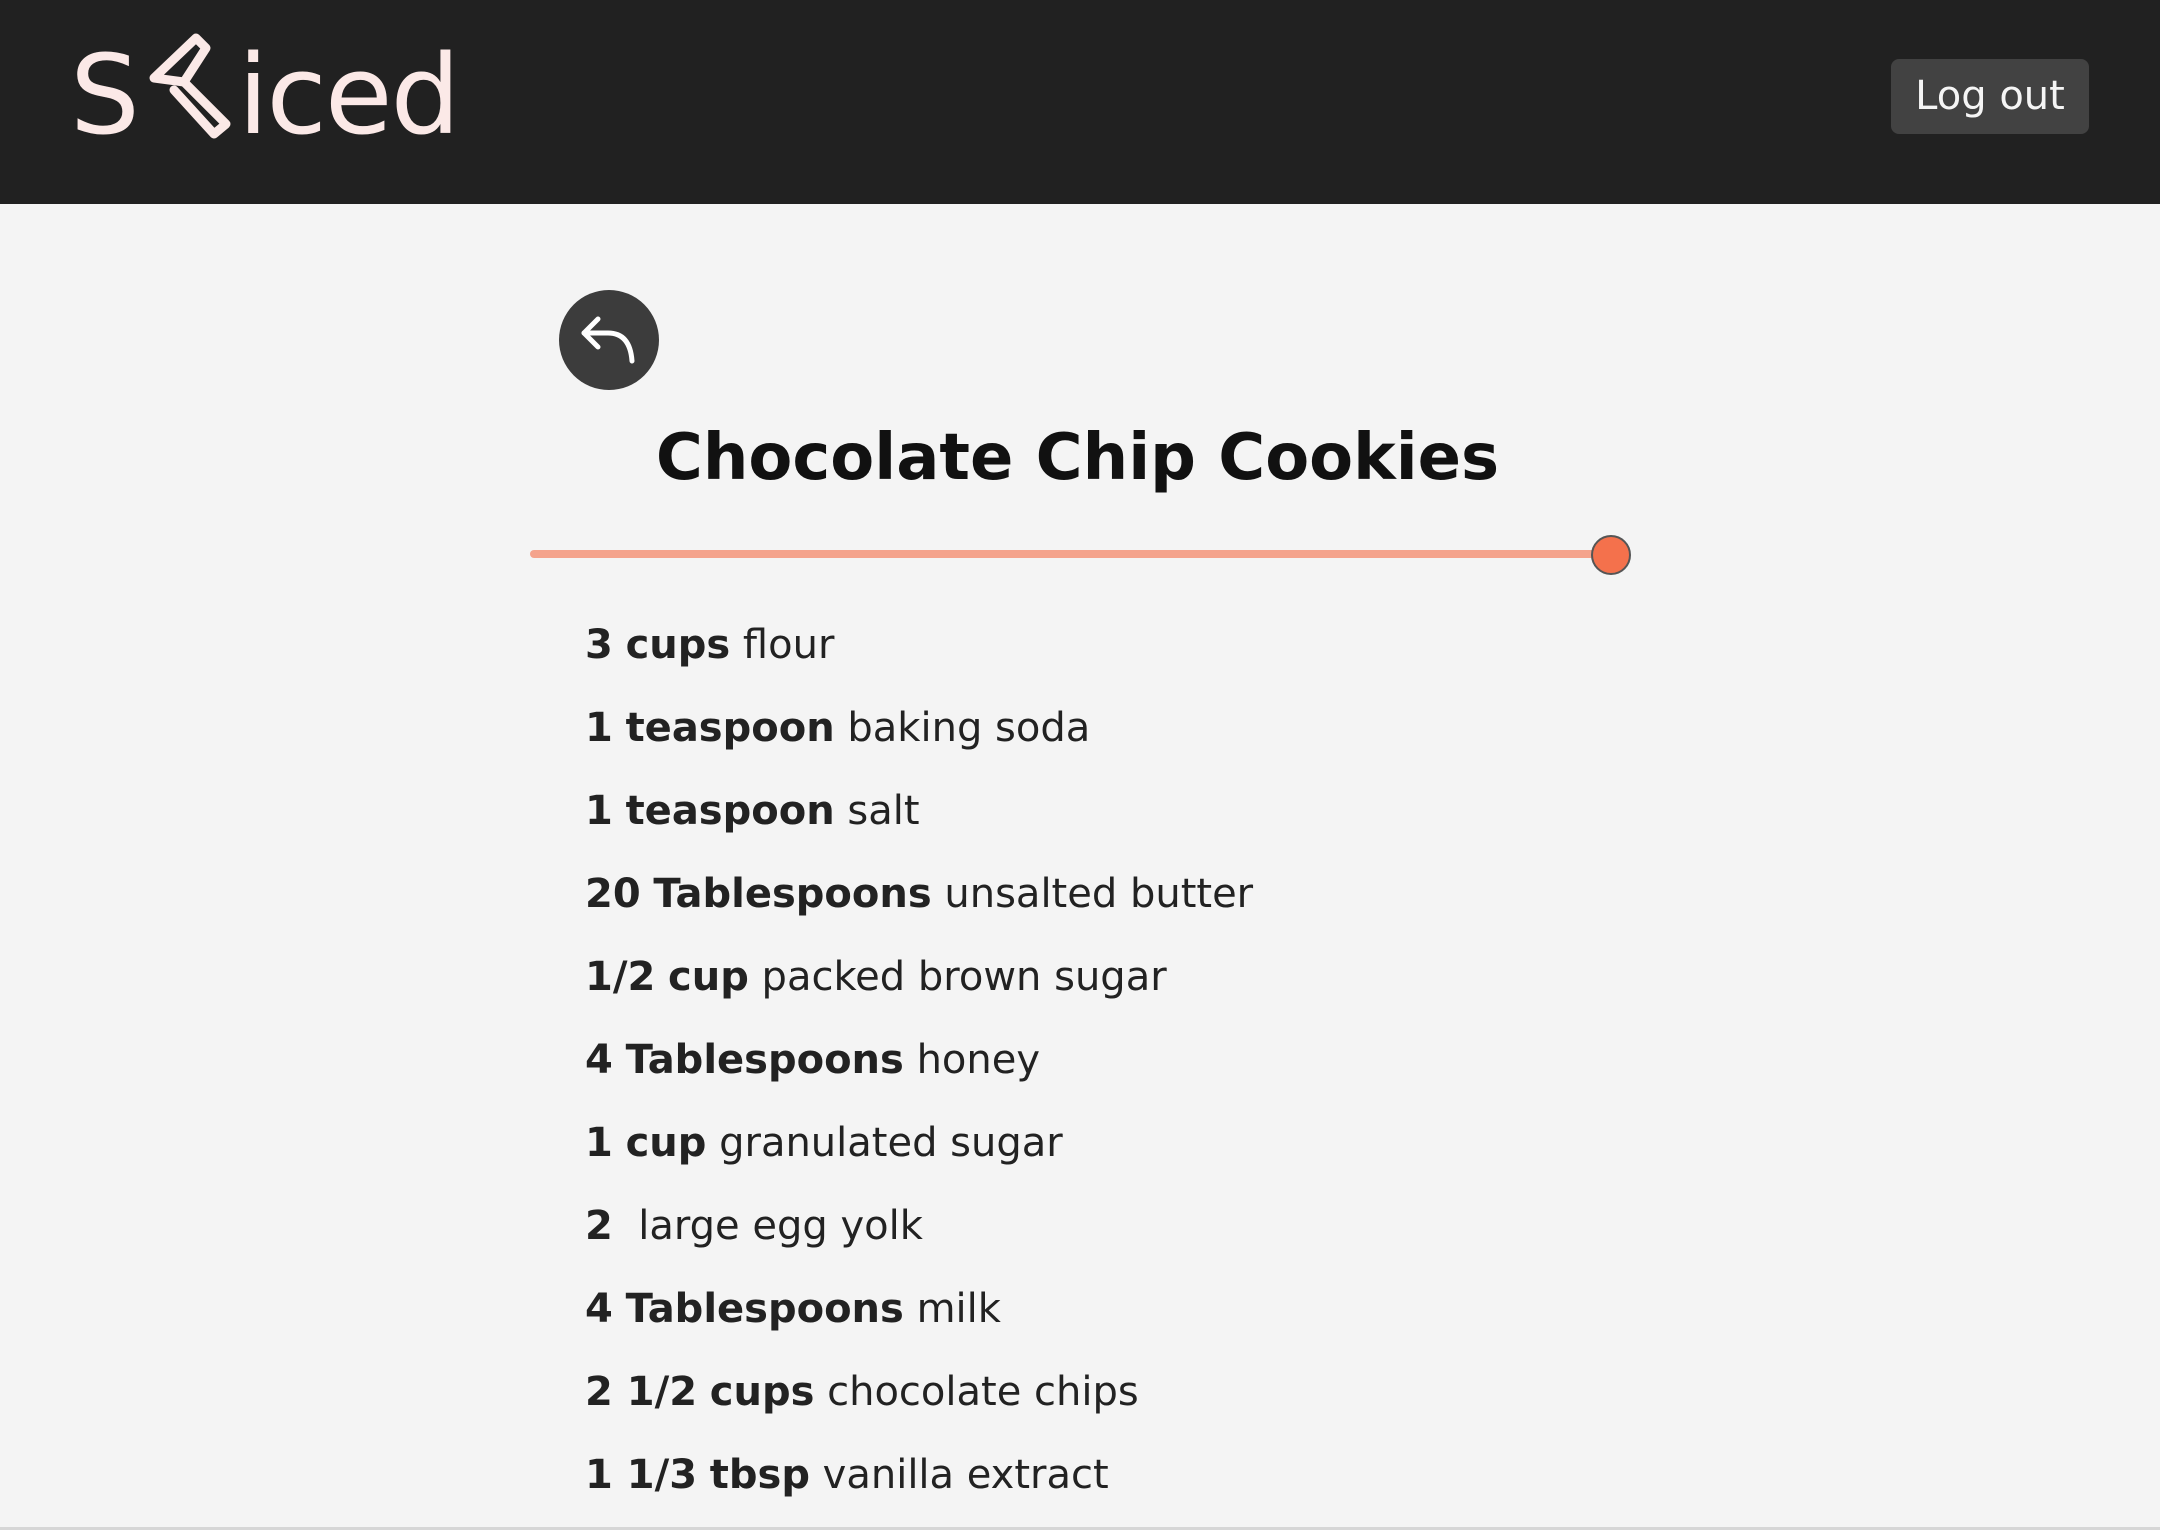 Image resolution: width=2160 pixels, height=1530 pixels. Describe the element at coordinates (788, 645) in the screenshot. I see `ingredient-name: flour` at that location.